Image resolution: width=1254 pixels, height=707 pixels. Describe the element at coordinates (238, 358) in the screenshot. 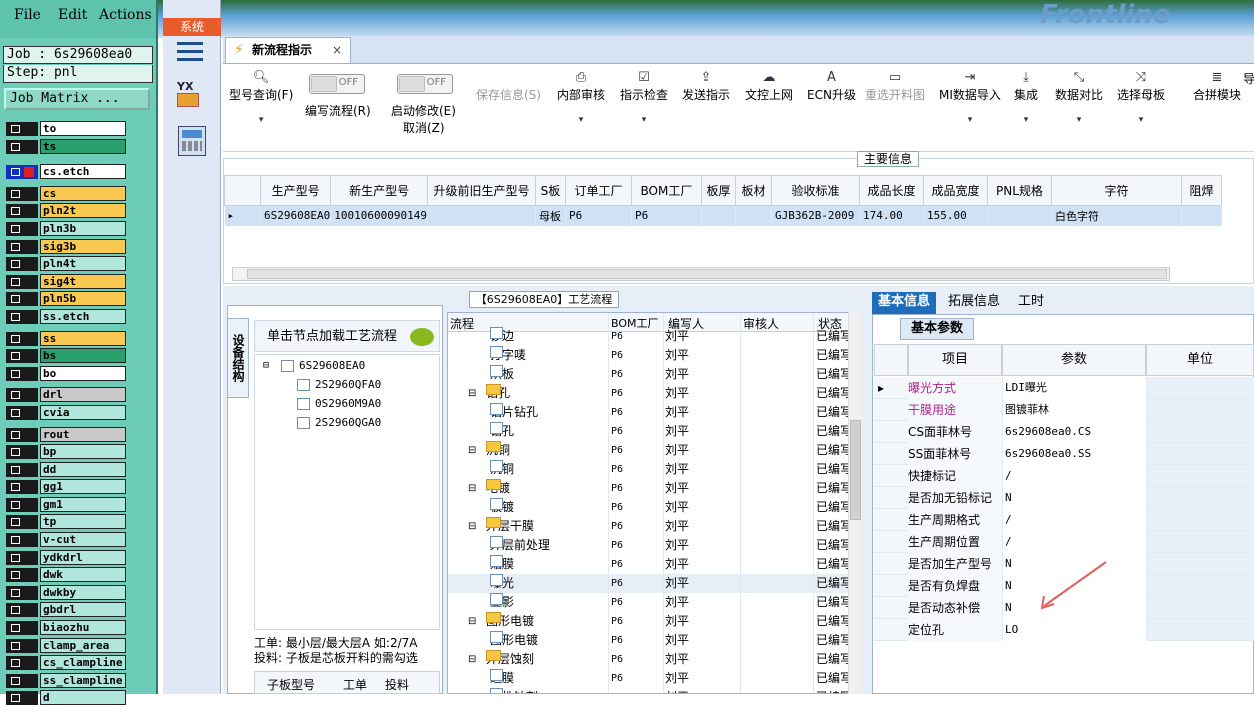

I see `device-structure-tab: 设备结构` at that location.